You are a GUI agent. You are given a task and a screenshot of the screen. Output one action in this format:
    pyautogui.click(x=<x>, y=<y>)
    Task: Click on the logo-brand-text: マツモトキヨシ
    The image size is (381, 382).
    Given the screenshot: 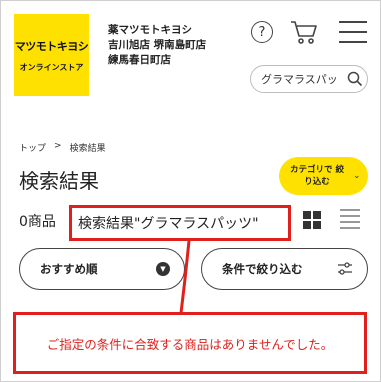 What is the action you would take?
    pyautogui.click(x=51, y=46)
    